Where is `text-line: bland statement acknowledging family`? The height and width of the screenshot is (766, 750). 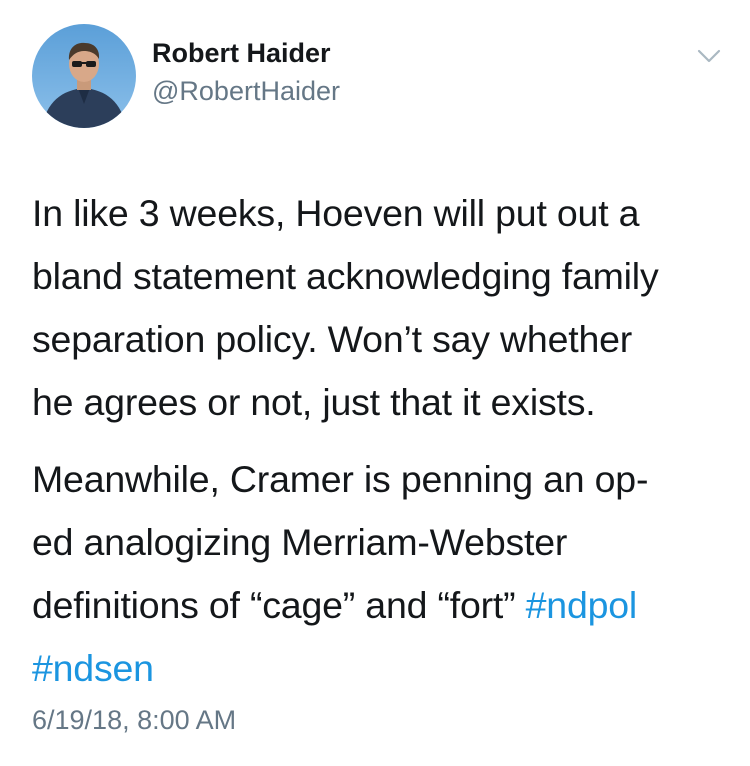
text-line: bland statement acknowledging family is located at coordinates (345, 276).